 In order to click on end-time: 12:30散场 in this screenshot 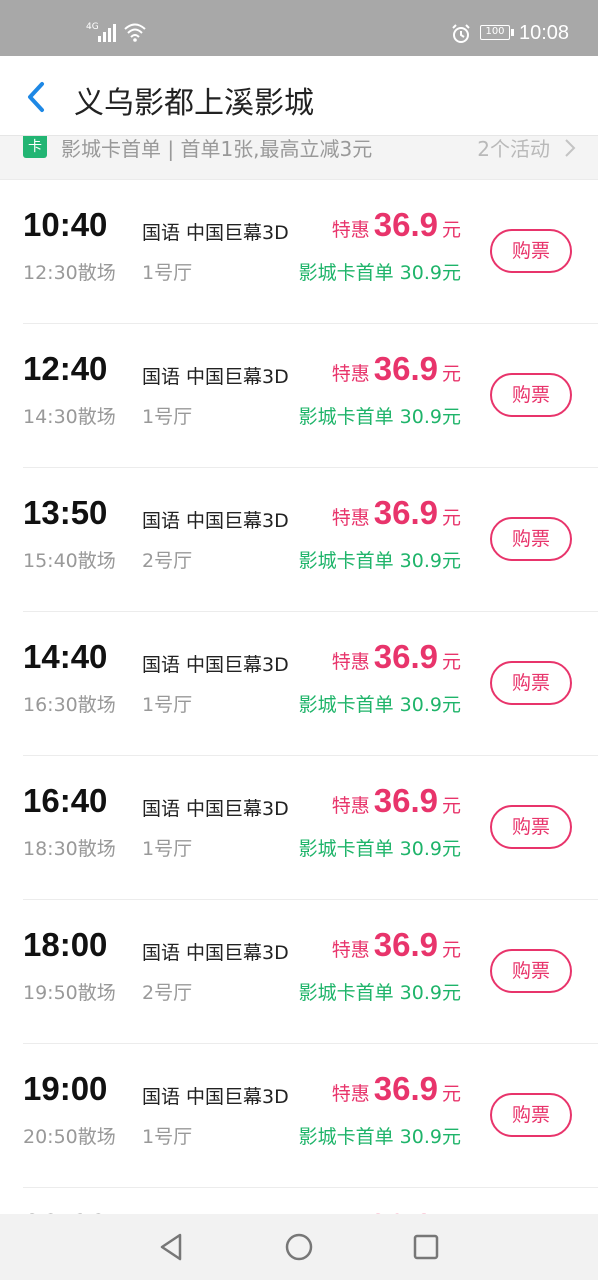, I will do `click(69, 273)`.